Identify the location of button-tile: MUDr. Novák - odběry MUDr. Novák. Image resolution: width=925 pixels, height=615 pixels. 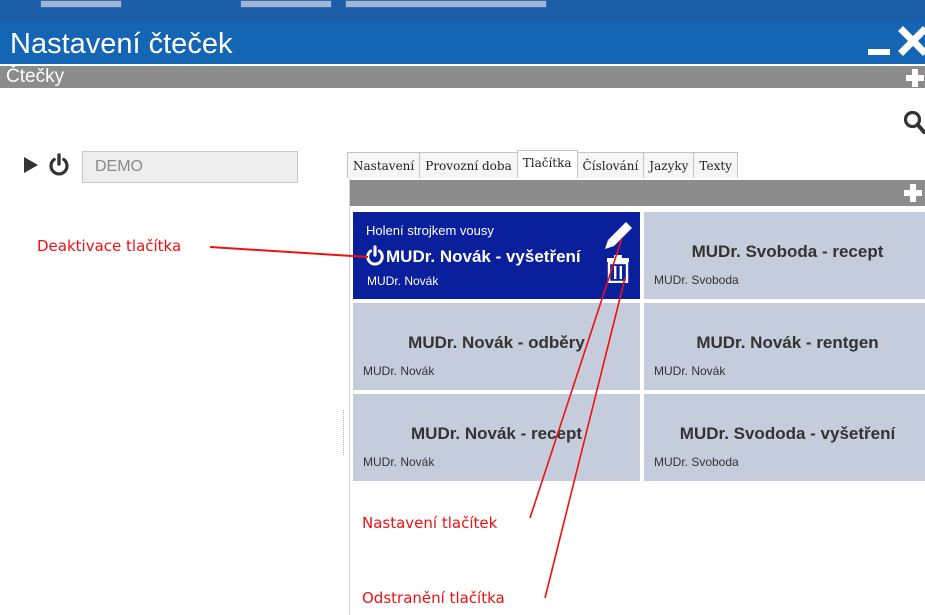
(496, 346).